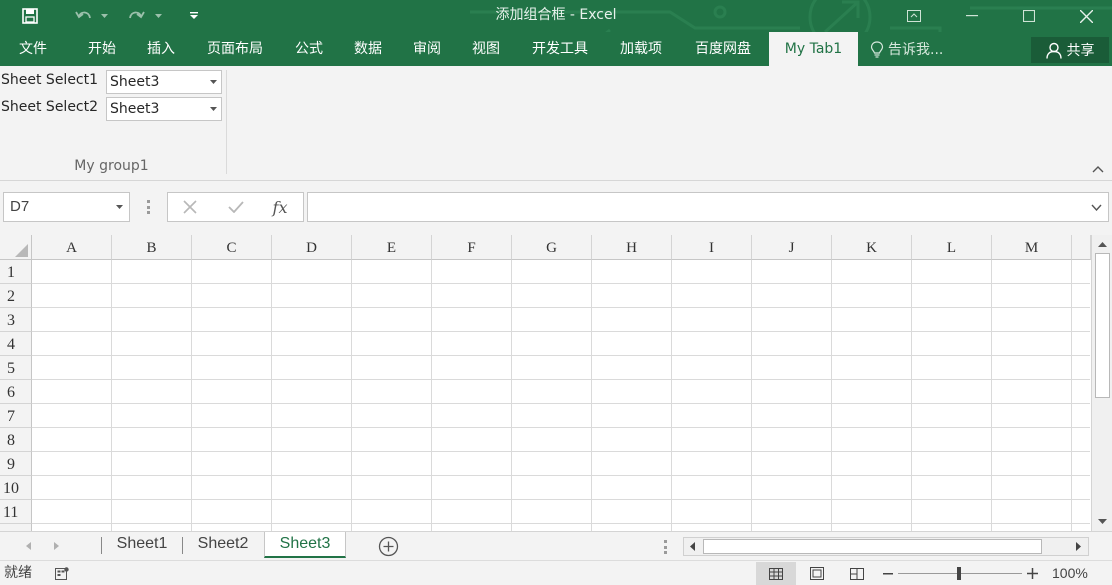  What do you see at coordinates (1032, 247) in the screenshot?
I see `column-header: M` at bounding box center [1032, 247].